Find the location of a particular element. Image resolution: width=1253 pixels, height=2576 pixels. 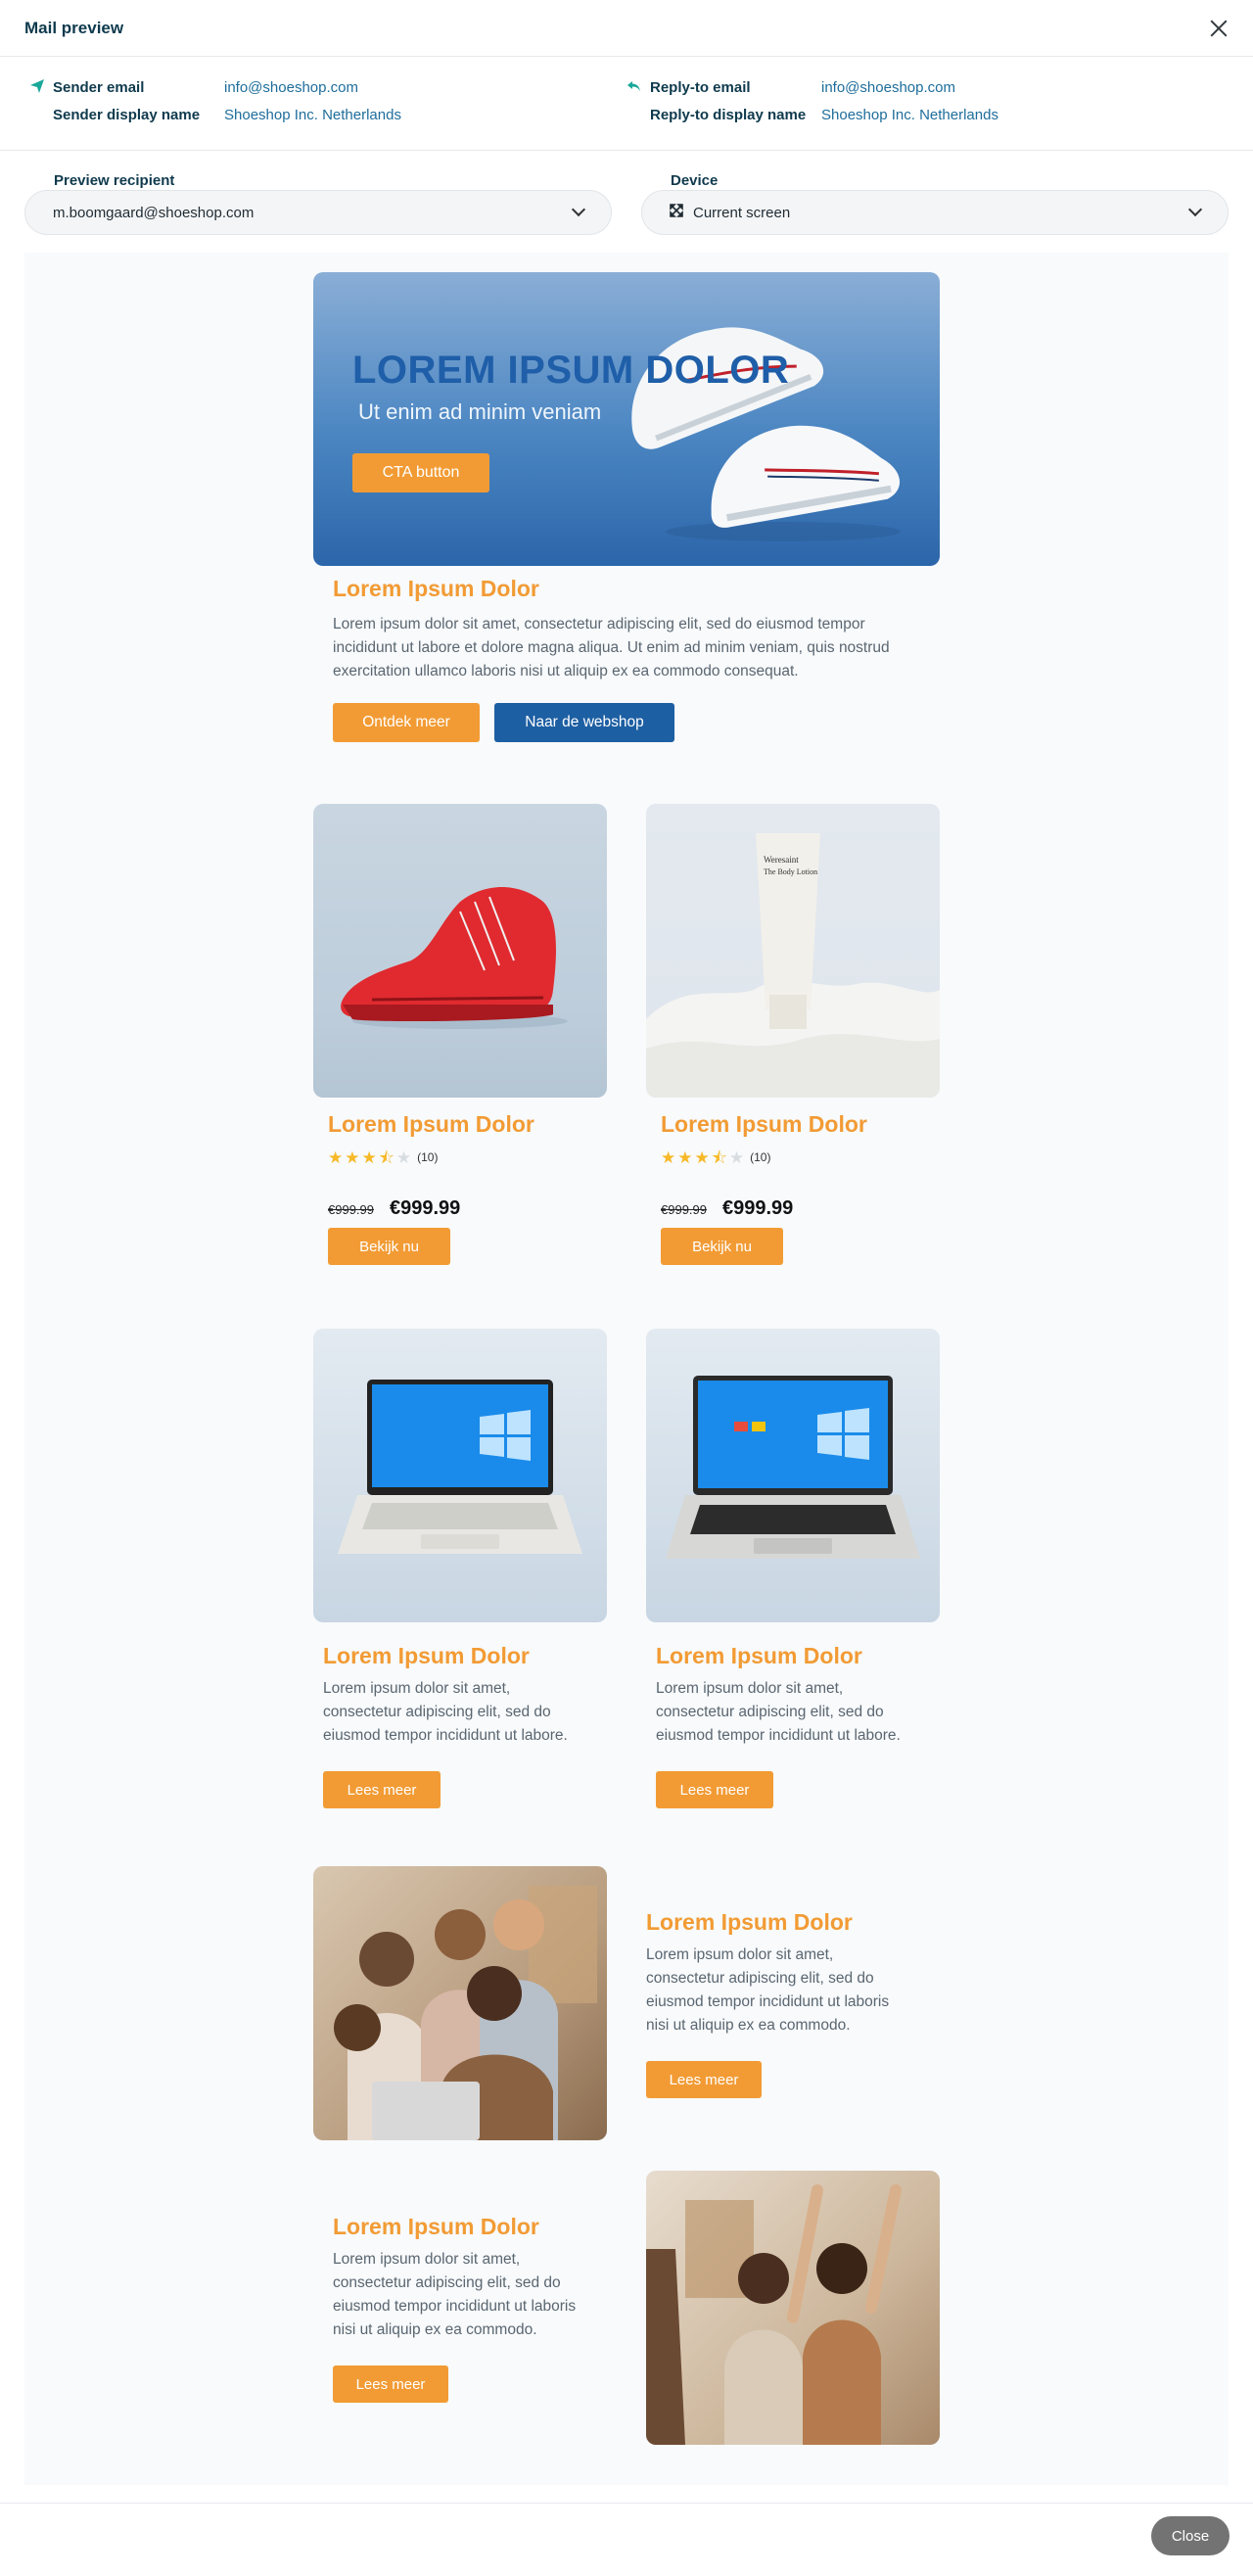

discover-more-button: Ontdek meer is located at coordinates (406, 722).